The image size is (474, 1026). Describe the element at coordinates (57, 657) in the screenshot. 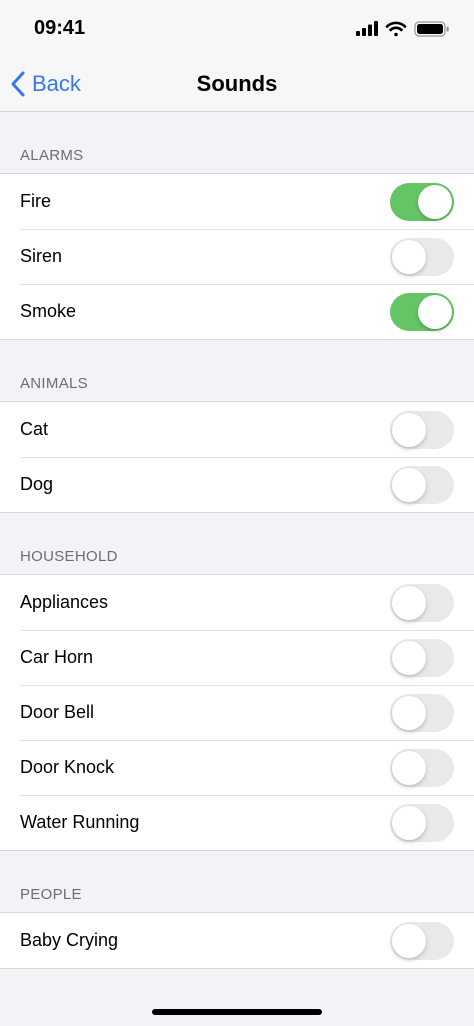

I see `row-label: Car Horn` at that location.